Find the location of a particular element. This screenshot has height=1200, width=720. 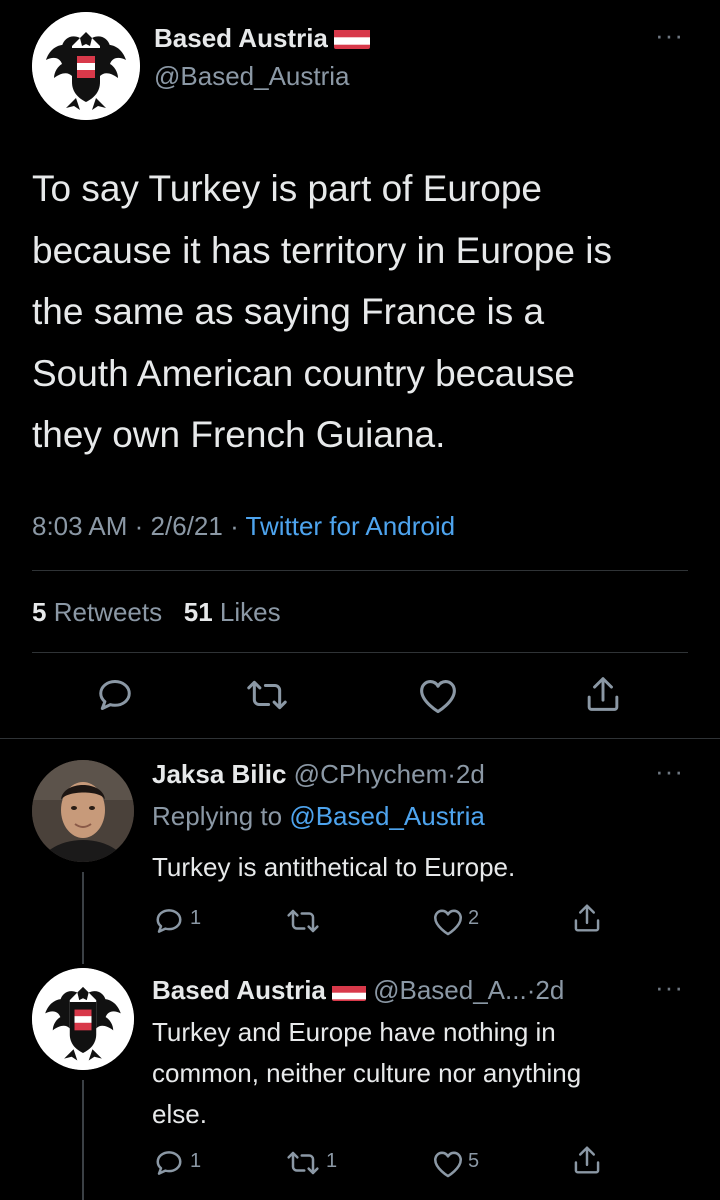

user-photo is located at coordinates (83, 811).